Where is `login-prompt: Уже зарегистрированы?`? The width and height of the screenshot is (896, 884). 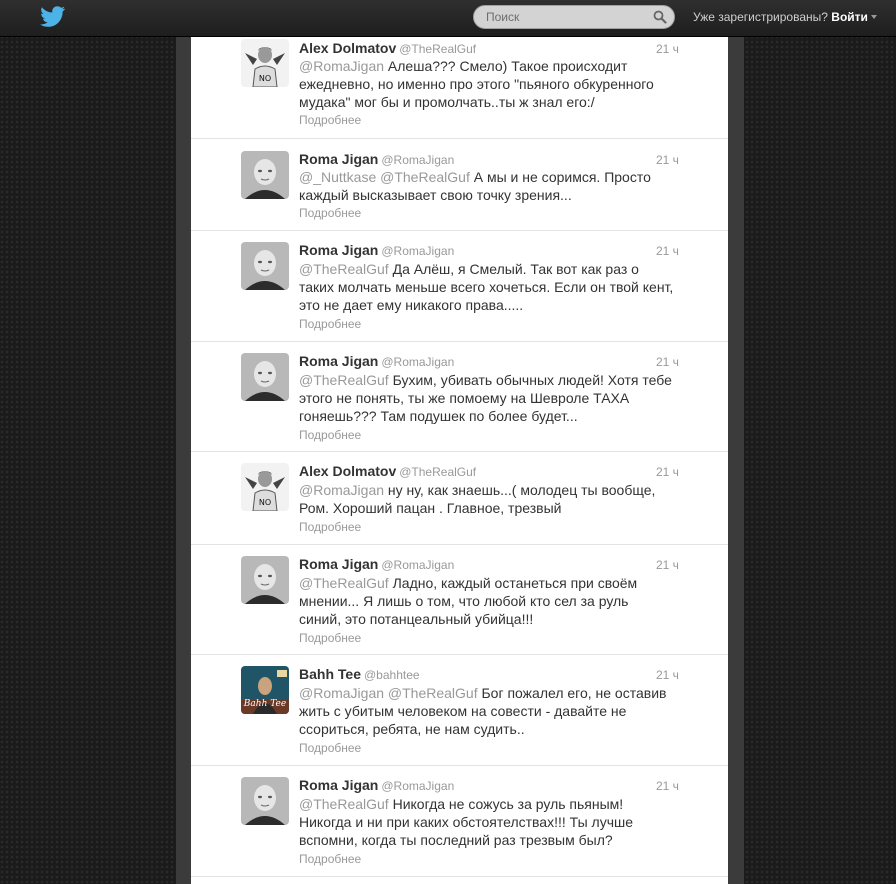 login-prompt: Уже зарегистрированы? is located at coordinates (760, 17).